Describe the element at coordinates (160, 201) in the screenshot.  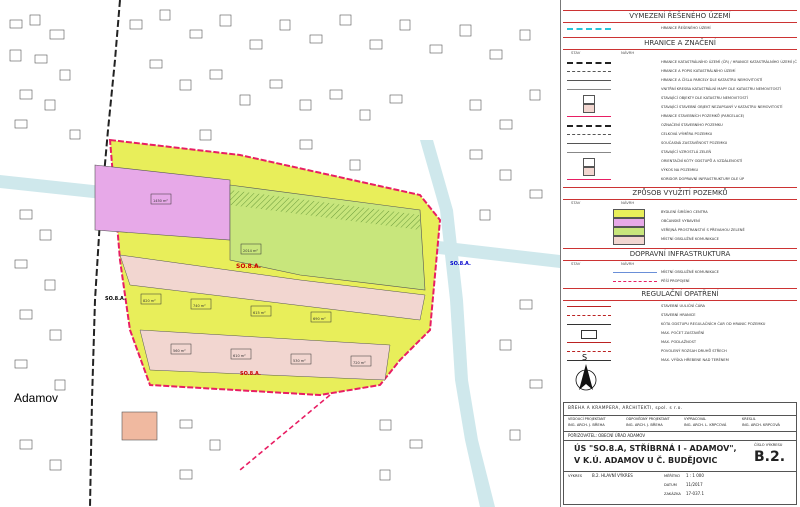
I see `parcel-area-label: 1450 m²` at that location.